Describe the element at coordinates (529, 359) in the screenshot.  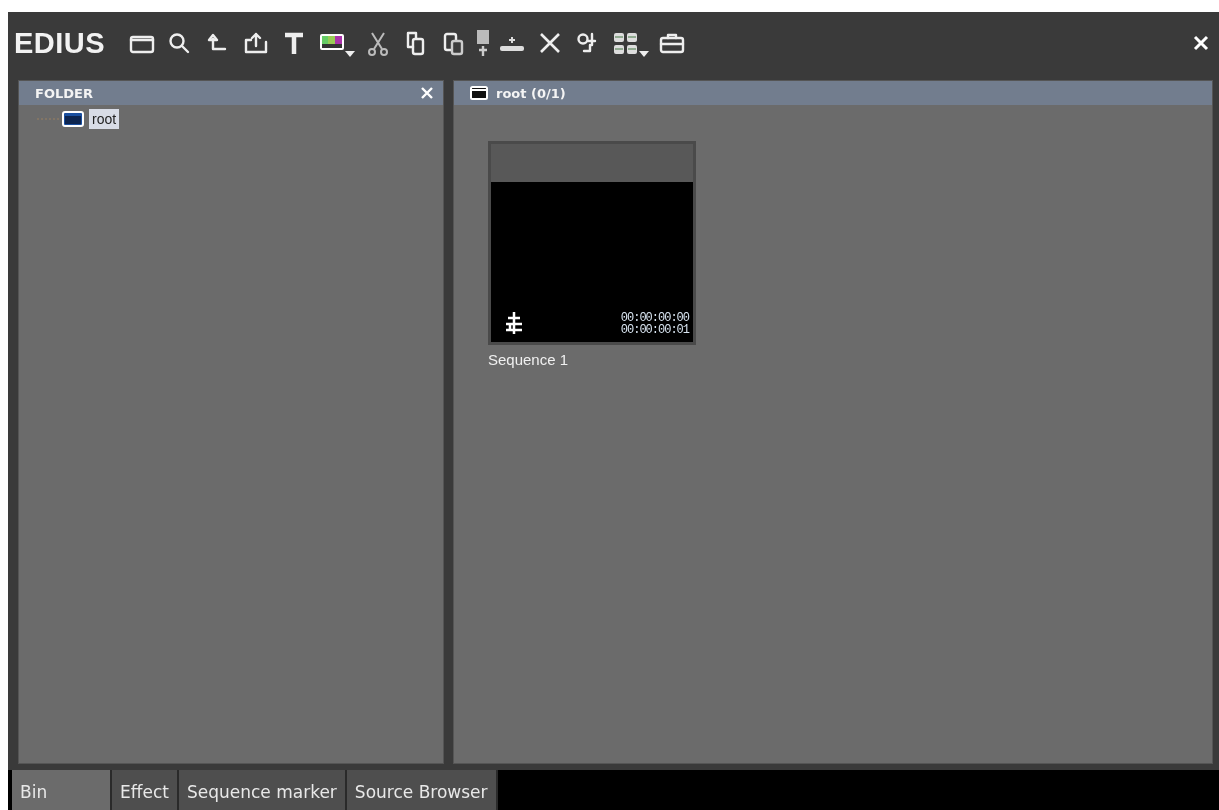
I see `clip-name: Sequence 1` at that location.